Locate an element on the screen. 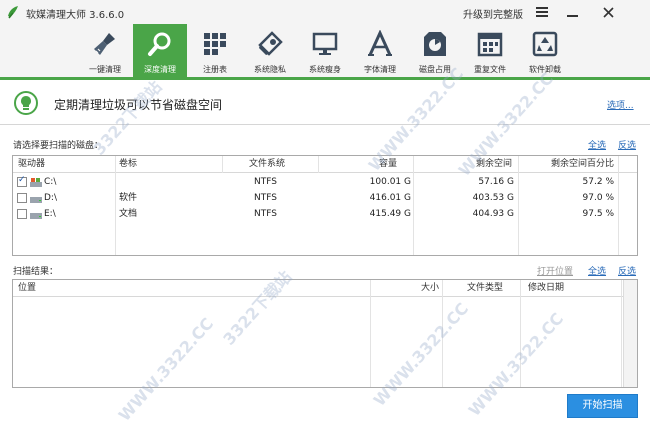 Image resolution: width=650 pixels, height=428 pixels. close-icon is located at coordinates (608, 12).